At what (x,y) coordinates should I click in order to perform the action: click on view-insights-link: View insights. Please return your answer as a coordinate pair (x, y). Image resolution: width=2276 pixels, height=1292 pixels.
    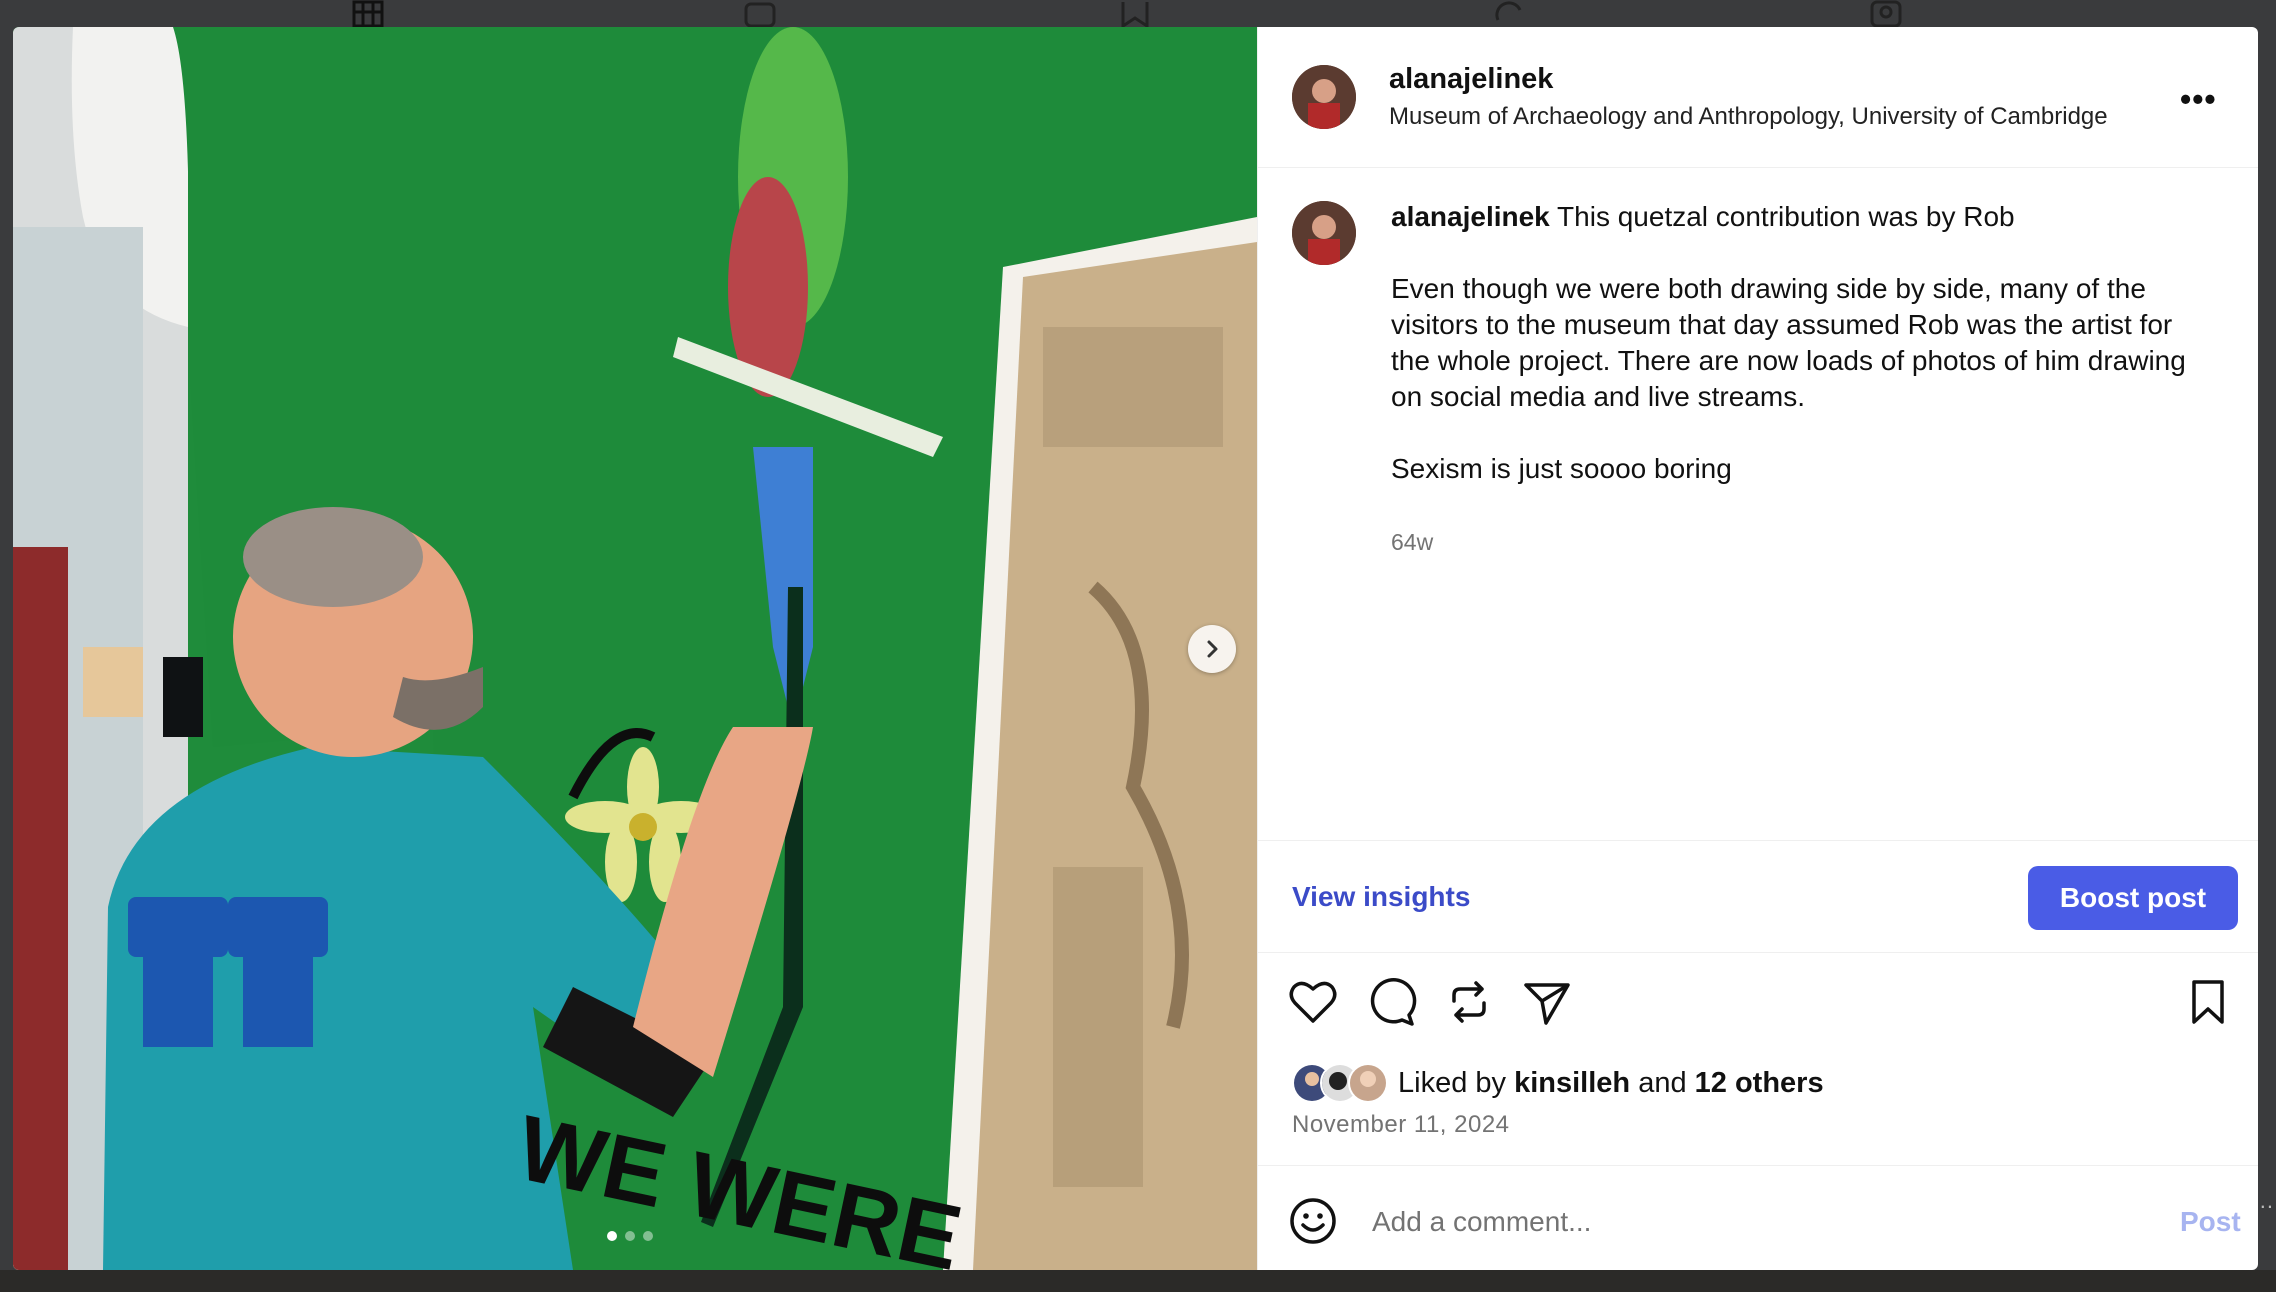
    Looking at the image, I should click on (1381, 897).